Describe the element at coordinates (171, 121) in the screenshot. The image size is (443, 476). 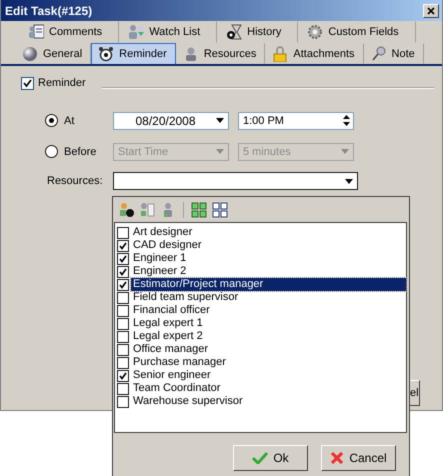
I see `dropdown-field: 08/20/2008` at that location.